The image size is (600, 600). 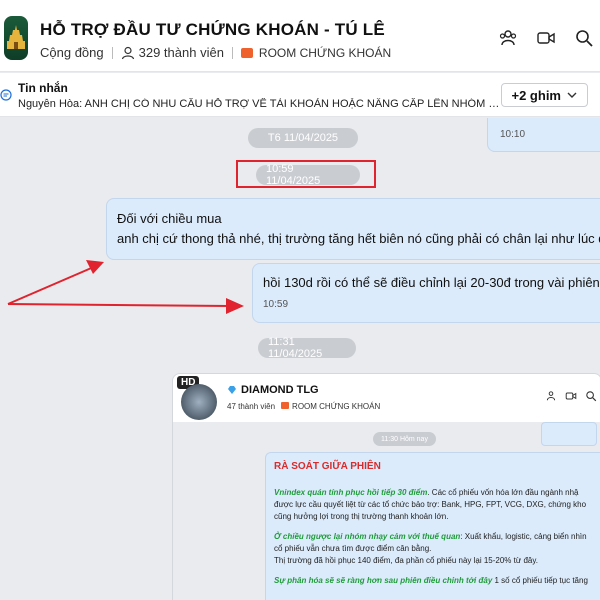 What do you see at coordinates (280, 390) in the screenshot?
I see `attachment-group-name: DIAMOND TLG` at bounding box center [280, 390].